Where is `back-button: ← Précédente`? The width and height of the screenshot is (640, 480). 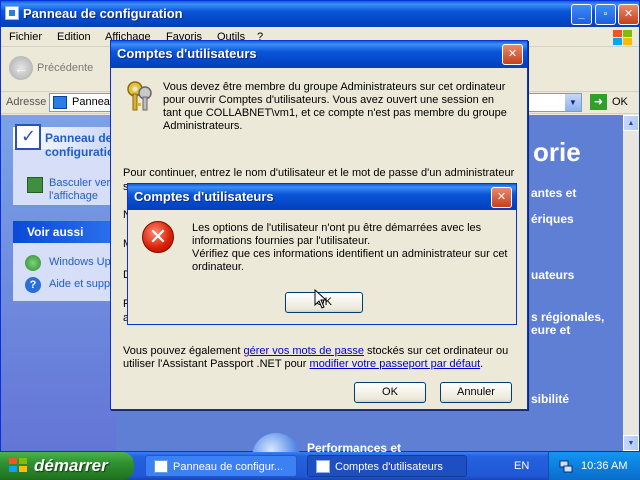
back-button: ← Précédente is located at coordinates (64, 69).